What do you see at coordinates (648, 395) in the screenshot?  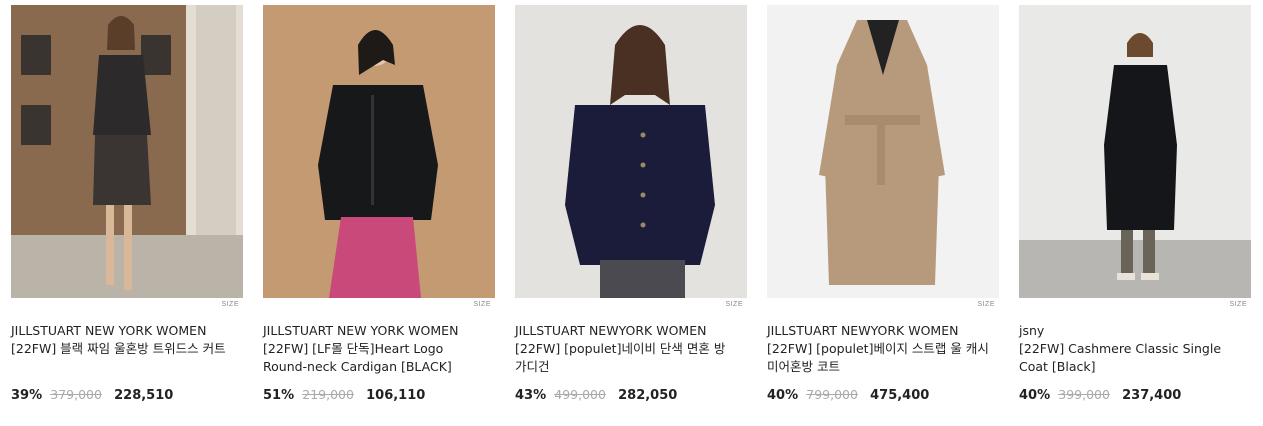 I see `sale-price: 282,050` at bounding box center [648, 395].